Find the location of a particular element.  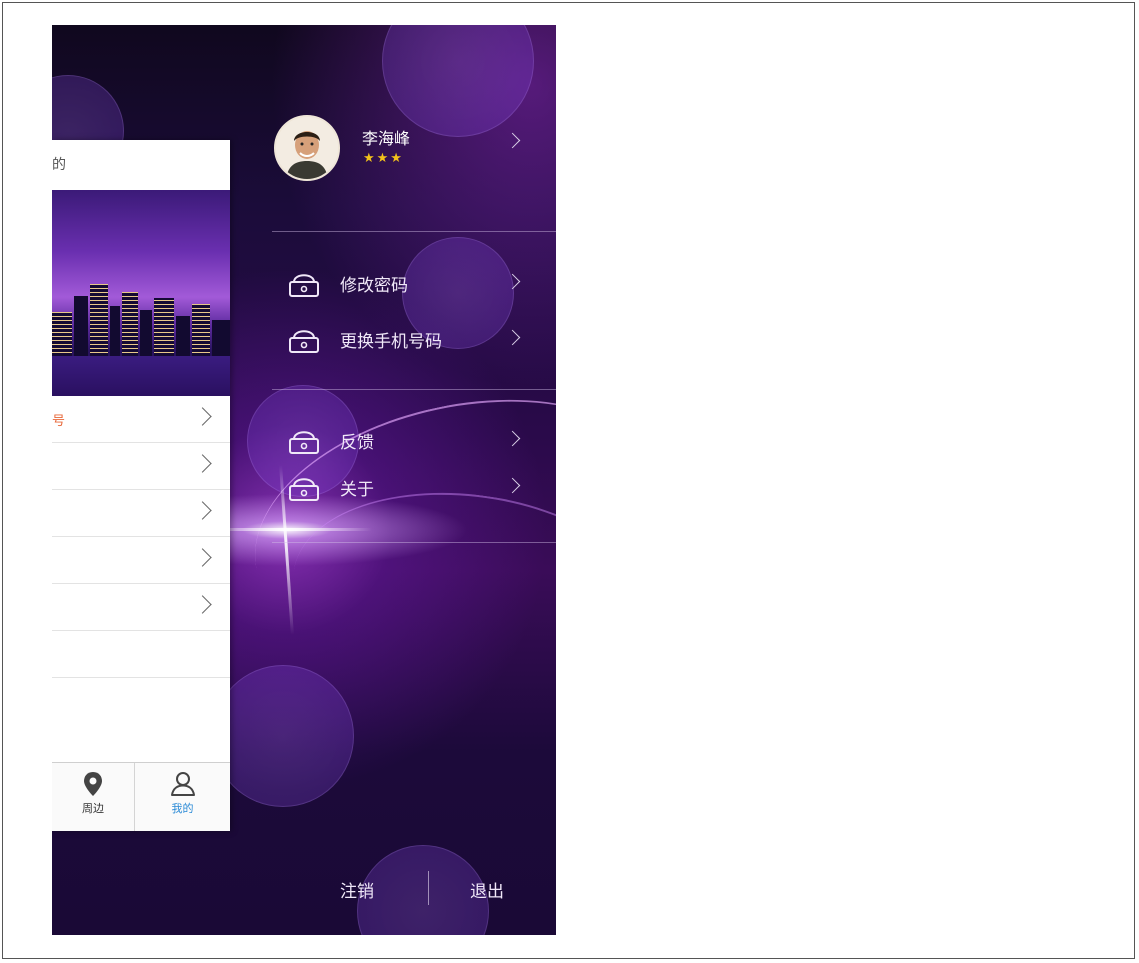

footer-separator is located at coordinates (428, 888).